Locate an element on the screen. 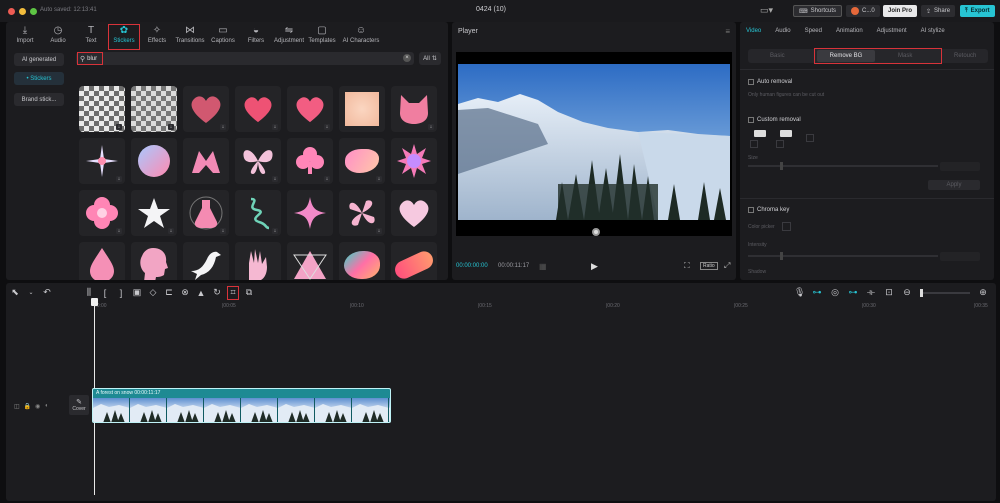 The image size is (1000, 503). tab-templates: ▢ Templates is located at coordinates (322, 37).